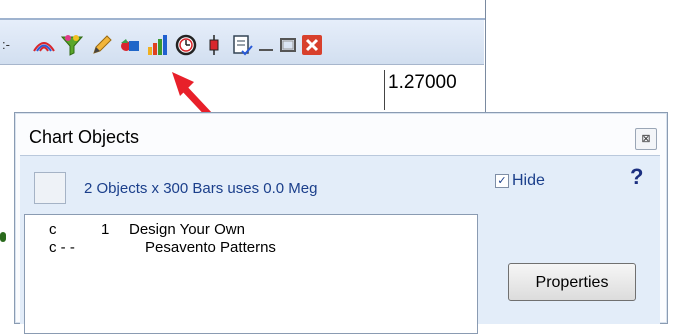 The image size is (675, 334). I want to click on price-axis, so click(384, 90).